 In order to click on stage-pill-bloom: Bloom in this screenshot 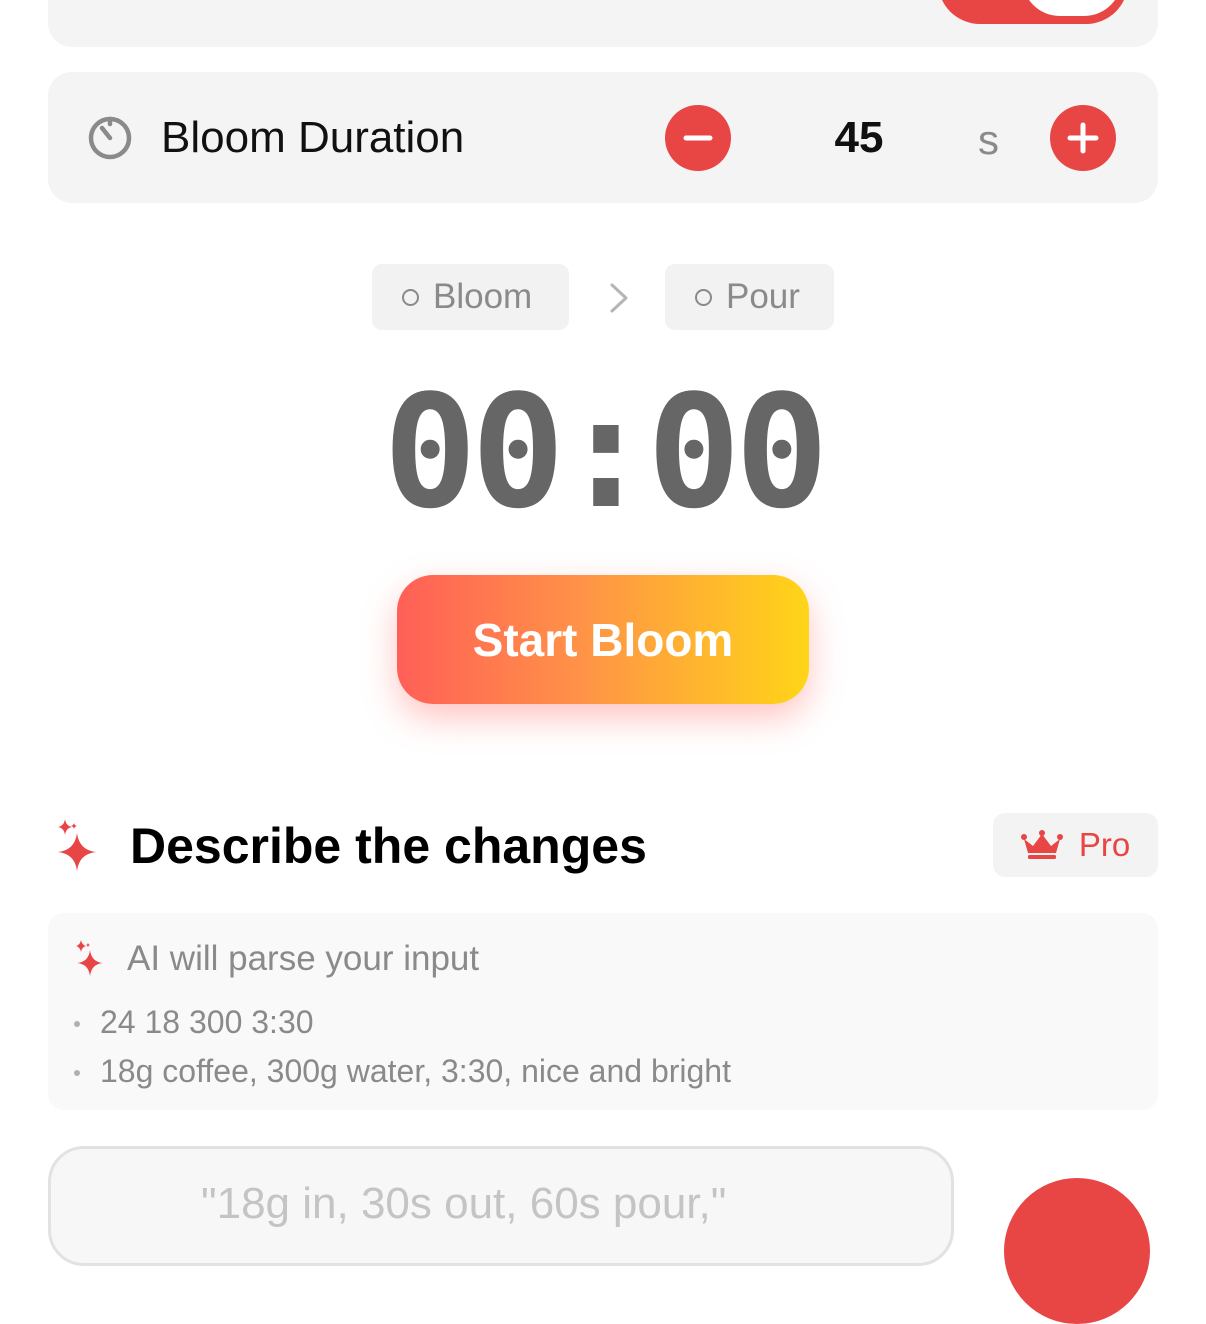, I will do `click(470, 297)`.